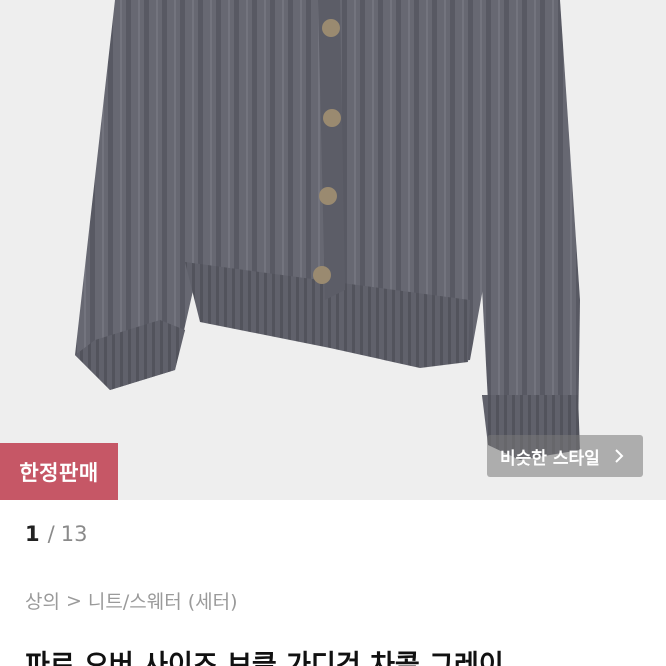 This screenshot has width=666, height=666. Describe the element at coordinates (163, 600) in the screenshot. I see `breadcrumb-subcategory: 니트/스웨터 (세터)` at that location.